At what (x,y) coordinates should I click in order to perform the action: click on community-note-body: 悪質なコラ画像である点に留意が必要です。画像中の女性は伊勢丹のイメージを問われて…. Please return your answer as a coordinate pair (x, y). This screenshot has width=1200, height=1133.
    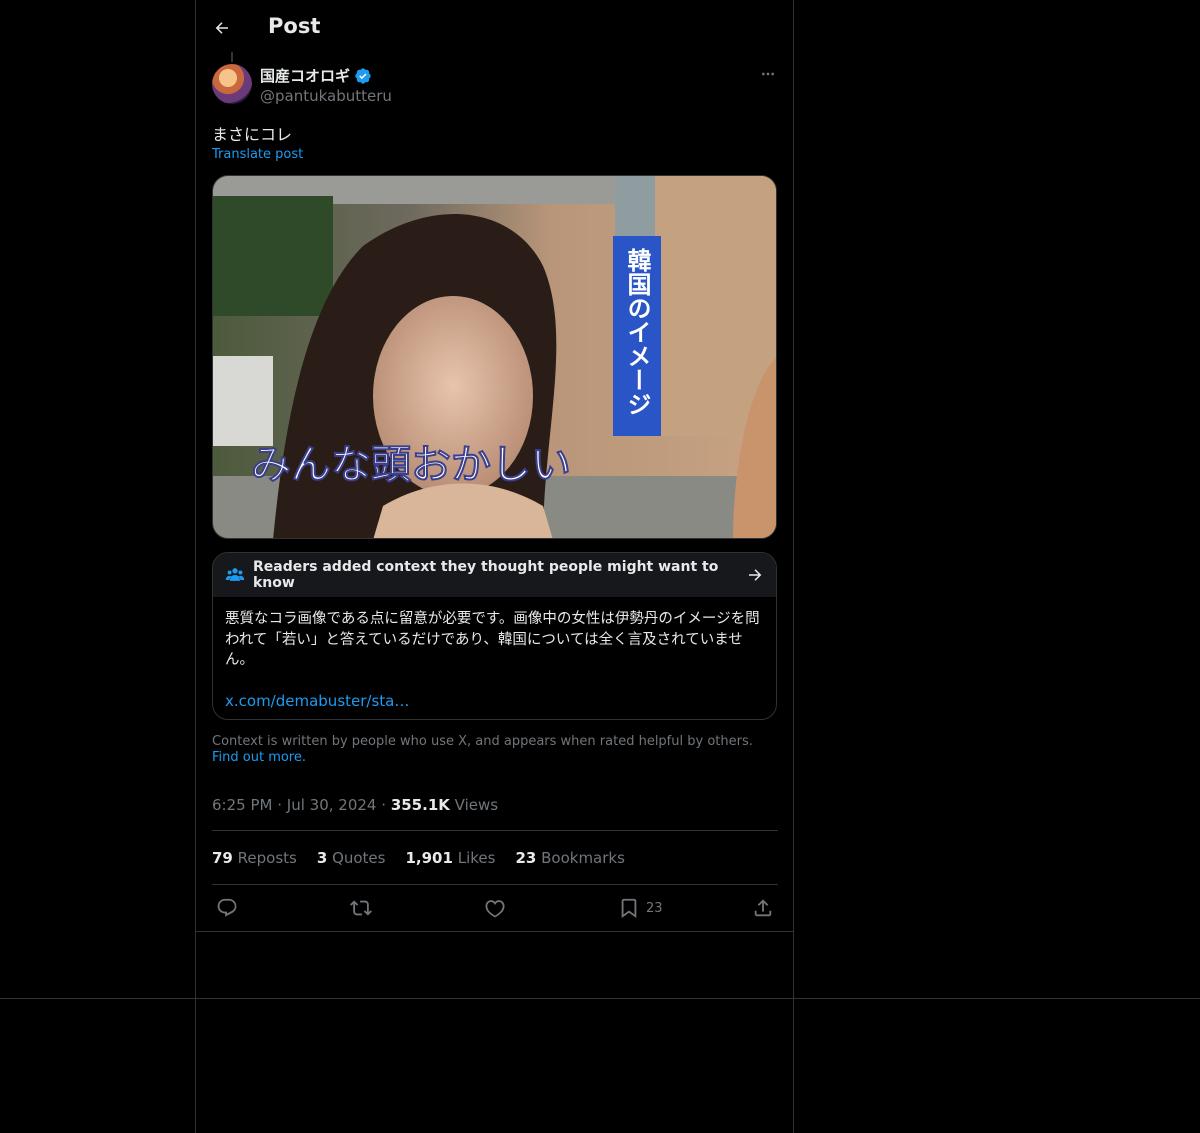
    Looking at the image, I should click on (494, 654).